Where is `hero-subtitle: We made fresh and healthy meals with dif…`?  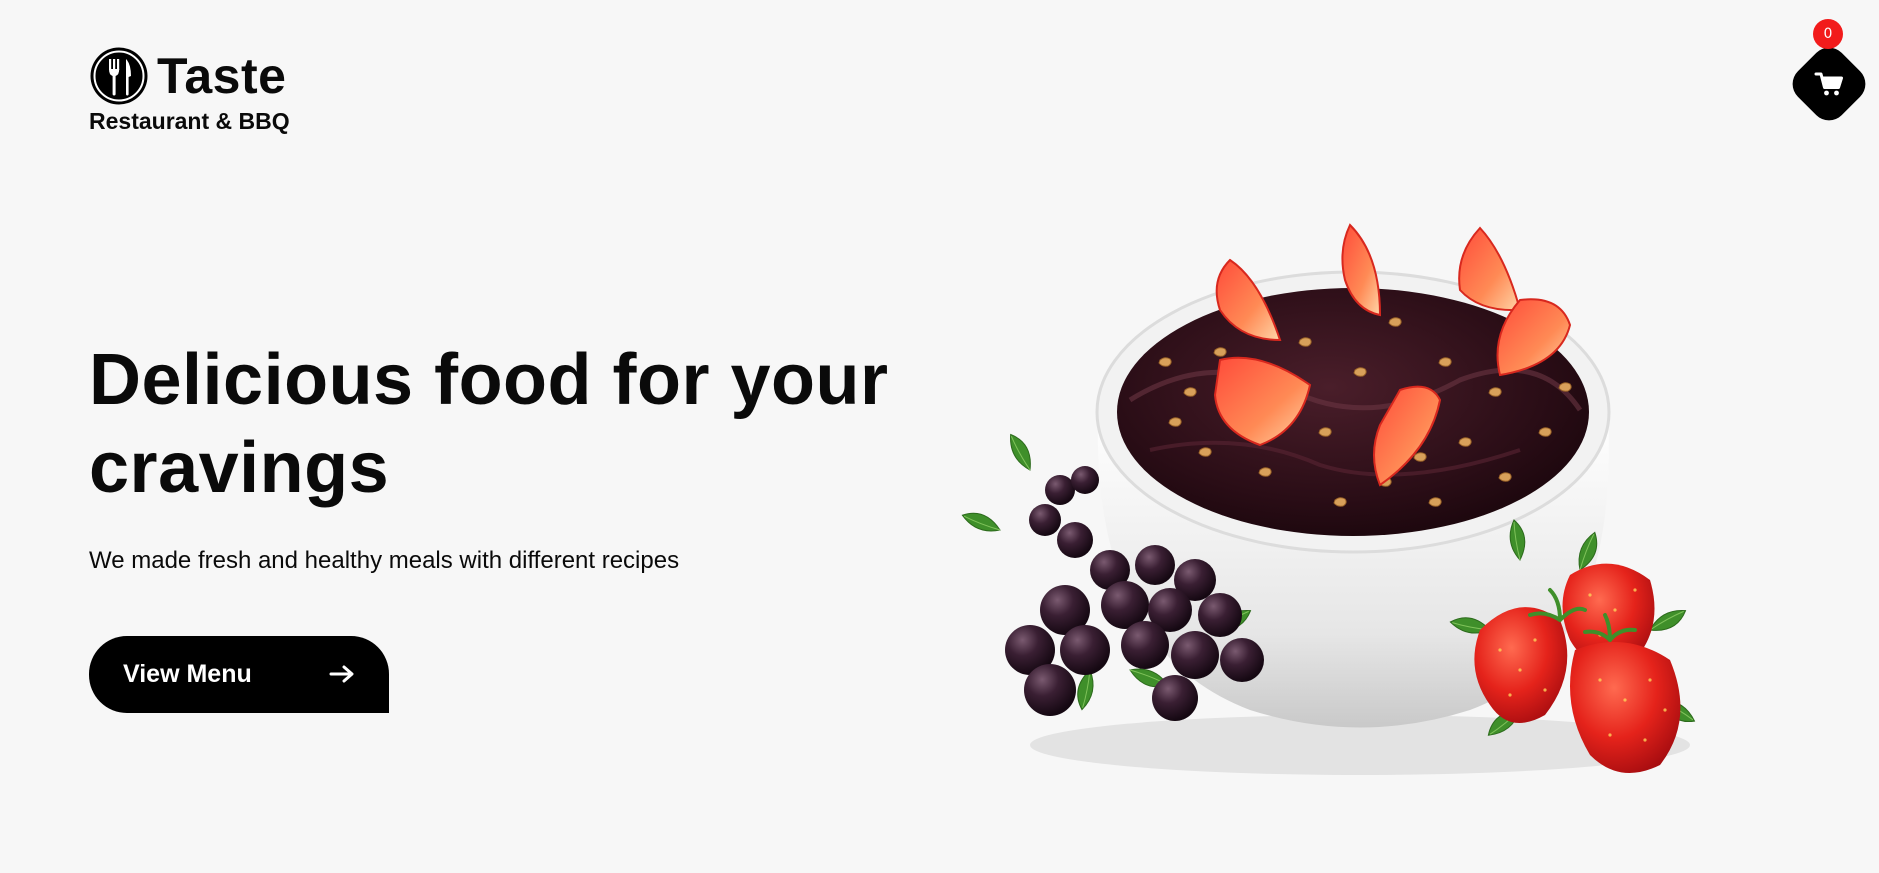
hero-subtitle: We made fresh and healthy meals with dif… is located at coordinates (384, 560).